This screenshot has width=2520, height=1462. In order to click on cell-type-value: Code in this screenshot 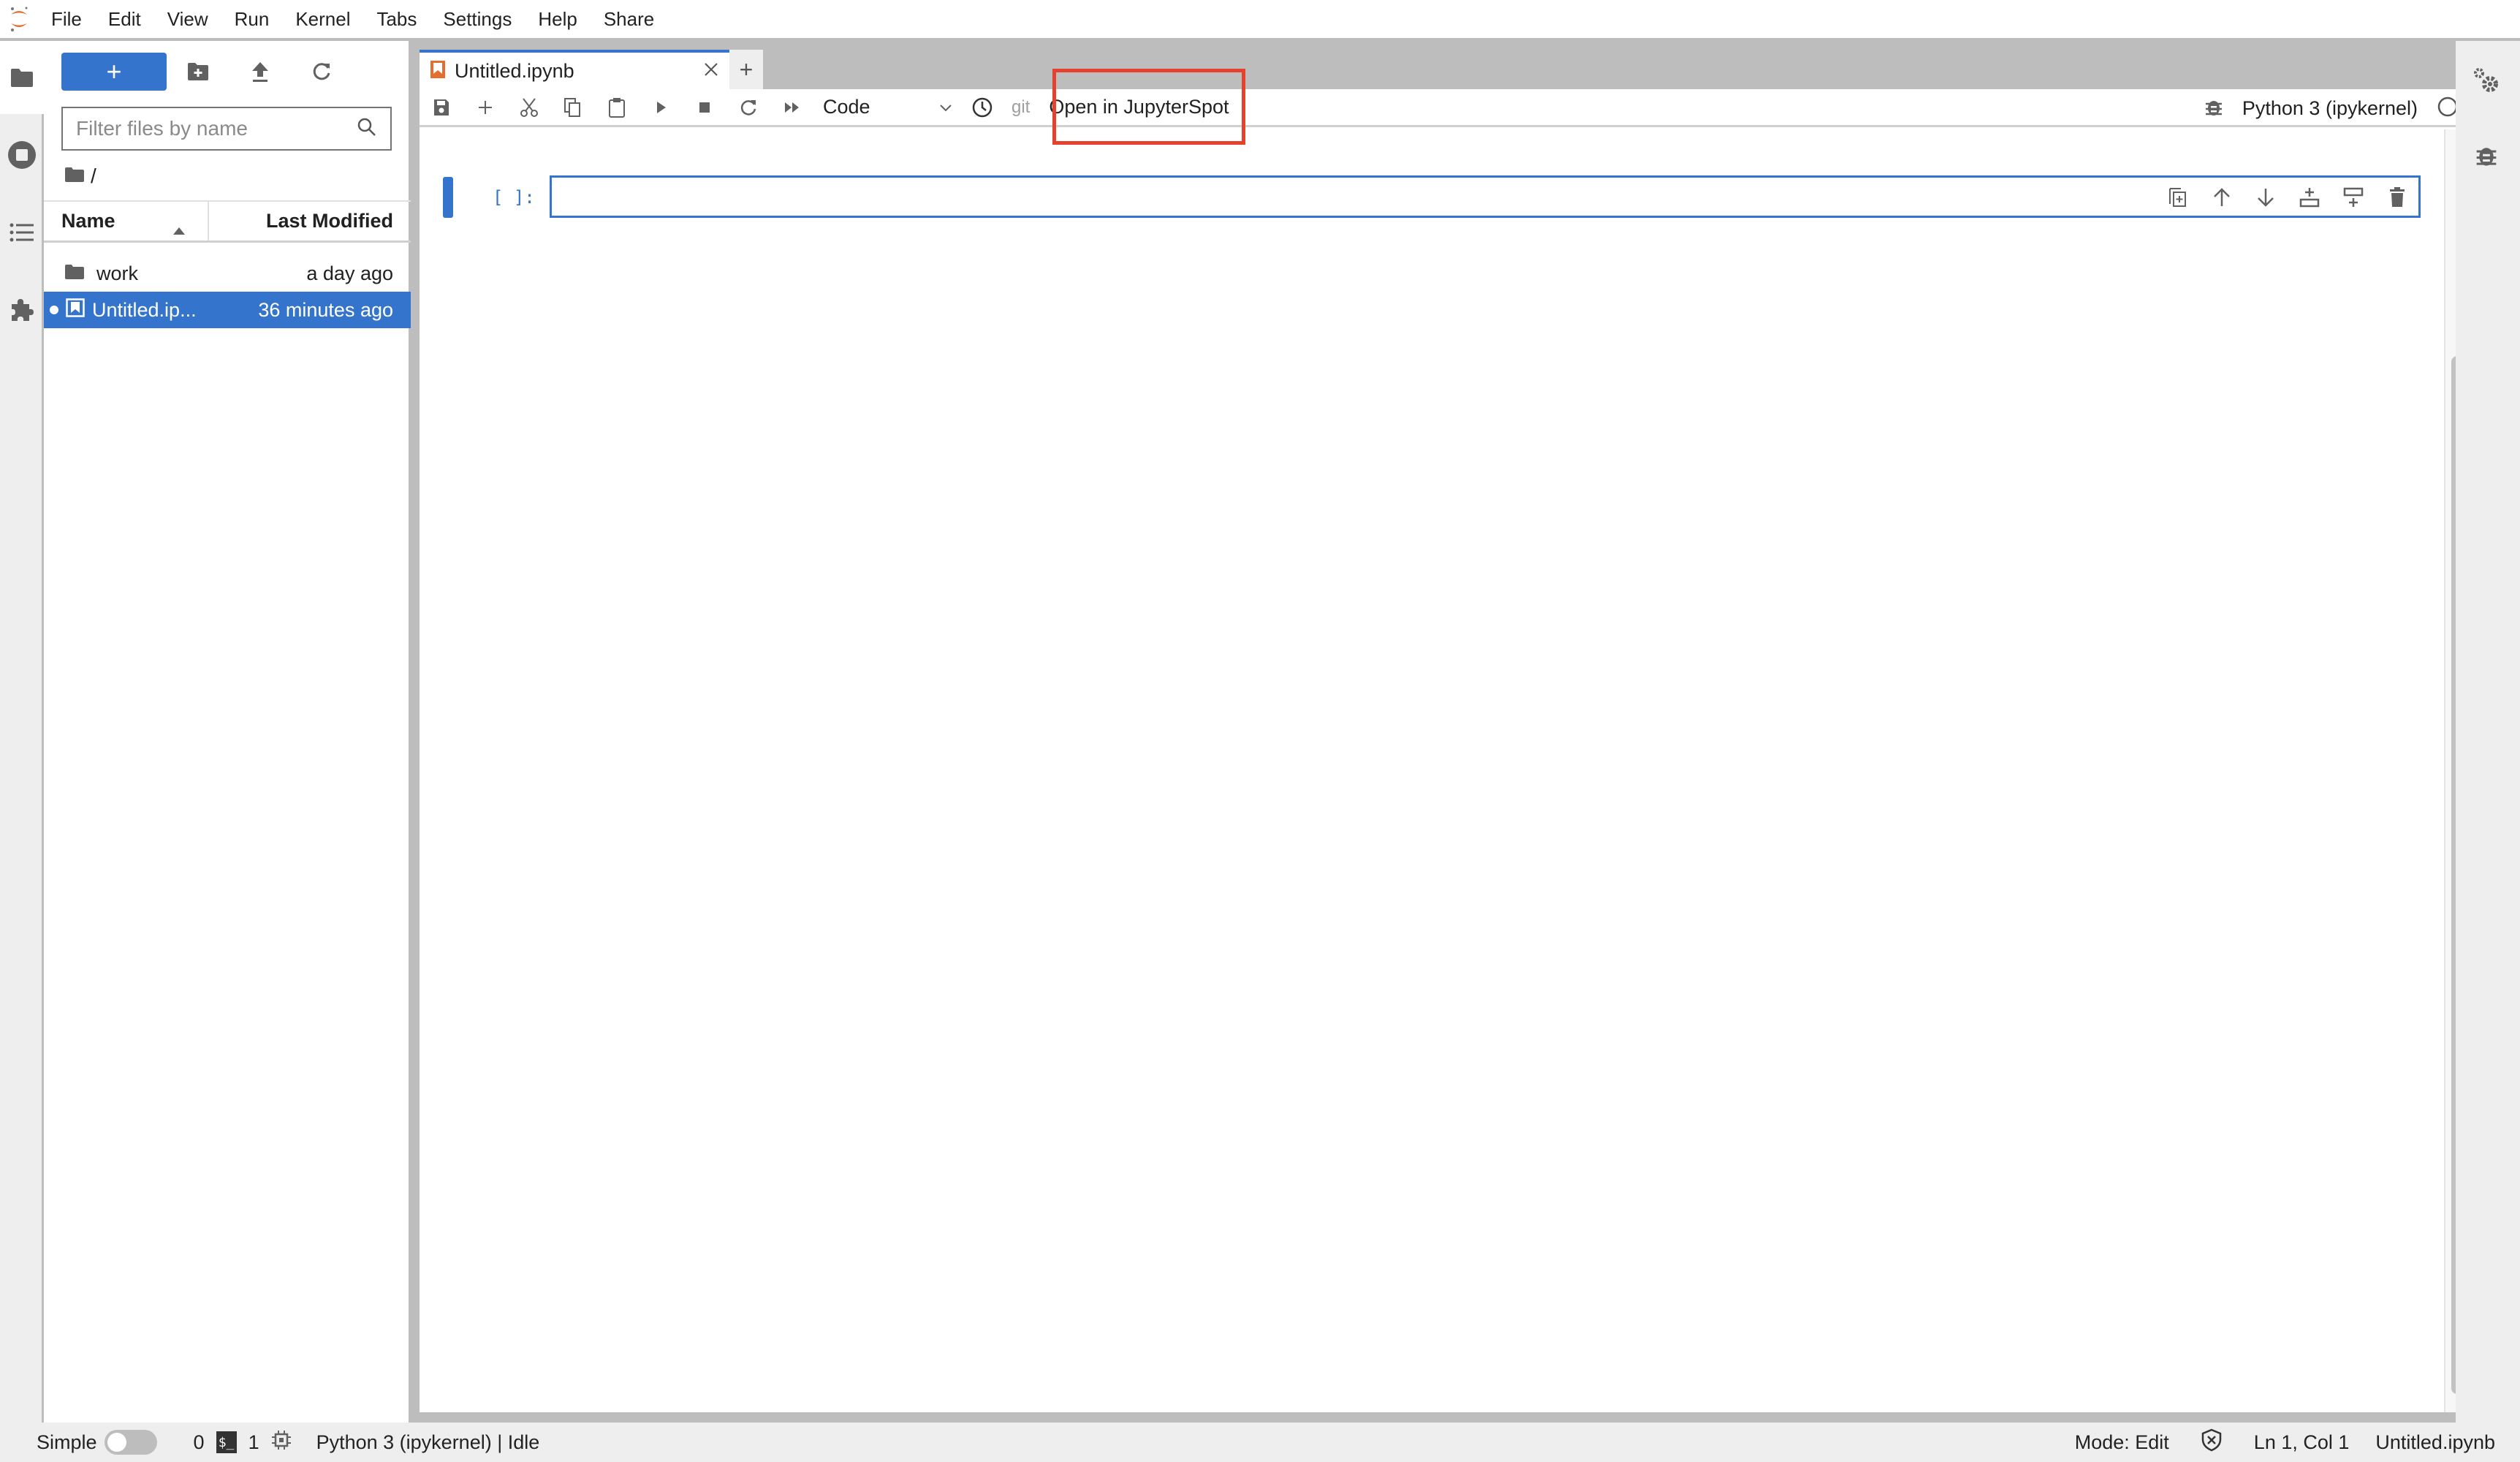, I will do `click(846, 107)`.